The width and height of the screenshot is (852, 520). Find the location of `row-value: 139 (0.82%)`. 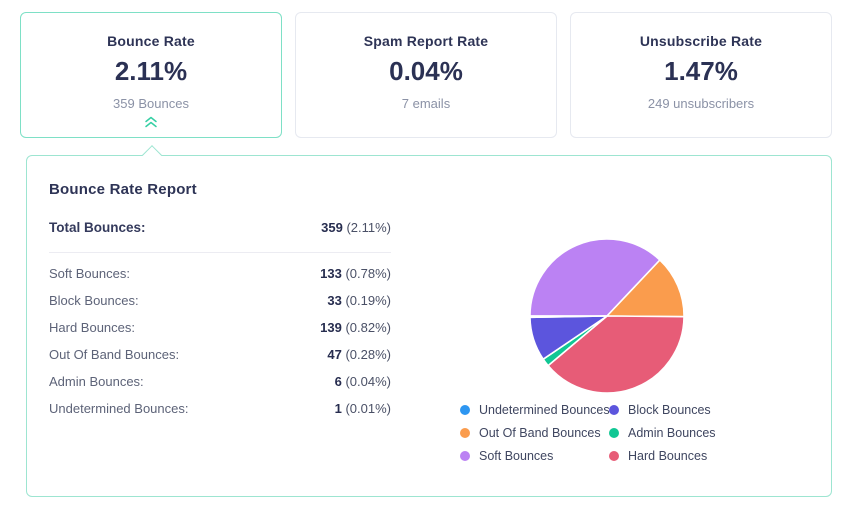

row-value: 139 (0.82%) is located at coordinates (355, 327).